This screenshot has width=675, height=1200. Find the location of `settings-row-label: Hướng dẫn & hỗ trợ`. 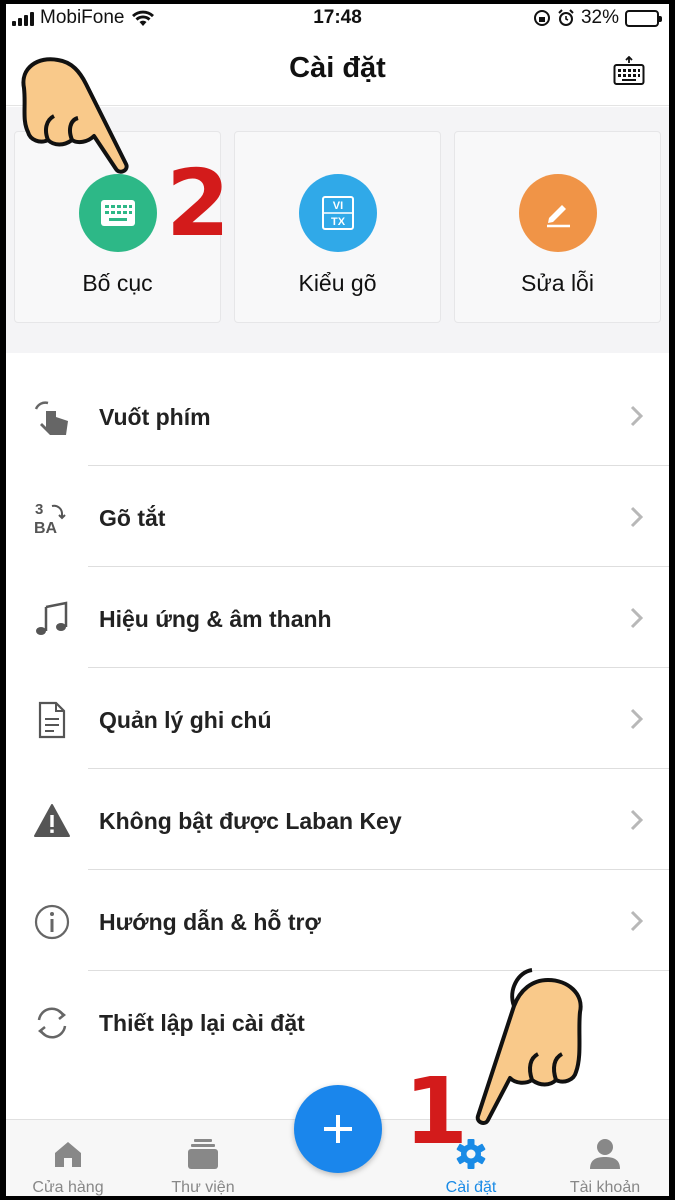

settings-row-label: Hướng dẫn & hỗ trợ is located at coordinates (210, 922).